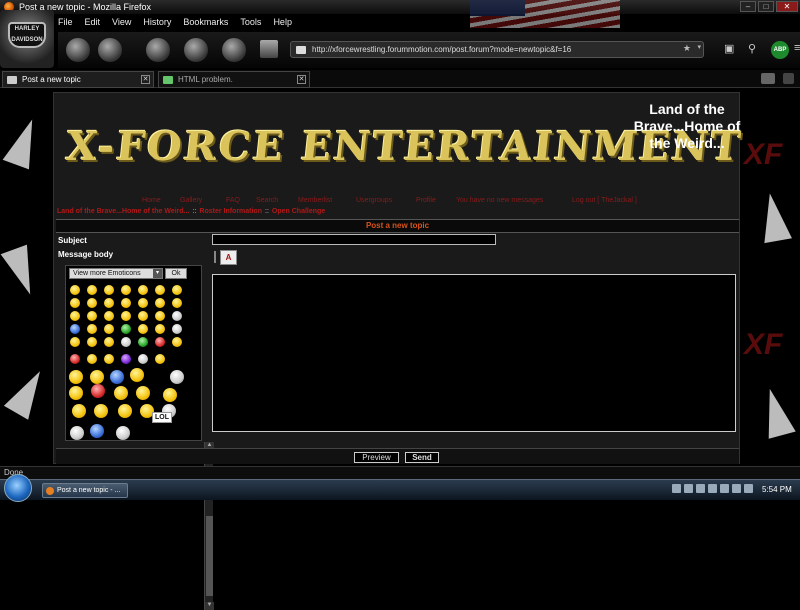 Image resolution: width=800 pixels, height=610 pixels. Describe the element at coordinates (209, 606) in the screenshot. I see `scroll-down-icon: ▼` at that location.